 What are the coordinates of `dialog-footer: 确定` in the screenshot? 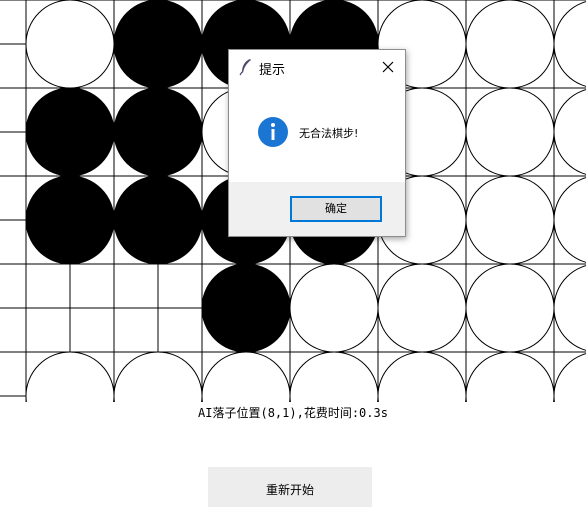 It's located at (317, 209).